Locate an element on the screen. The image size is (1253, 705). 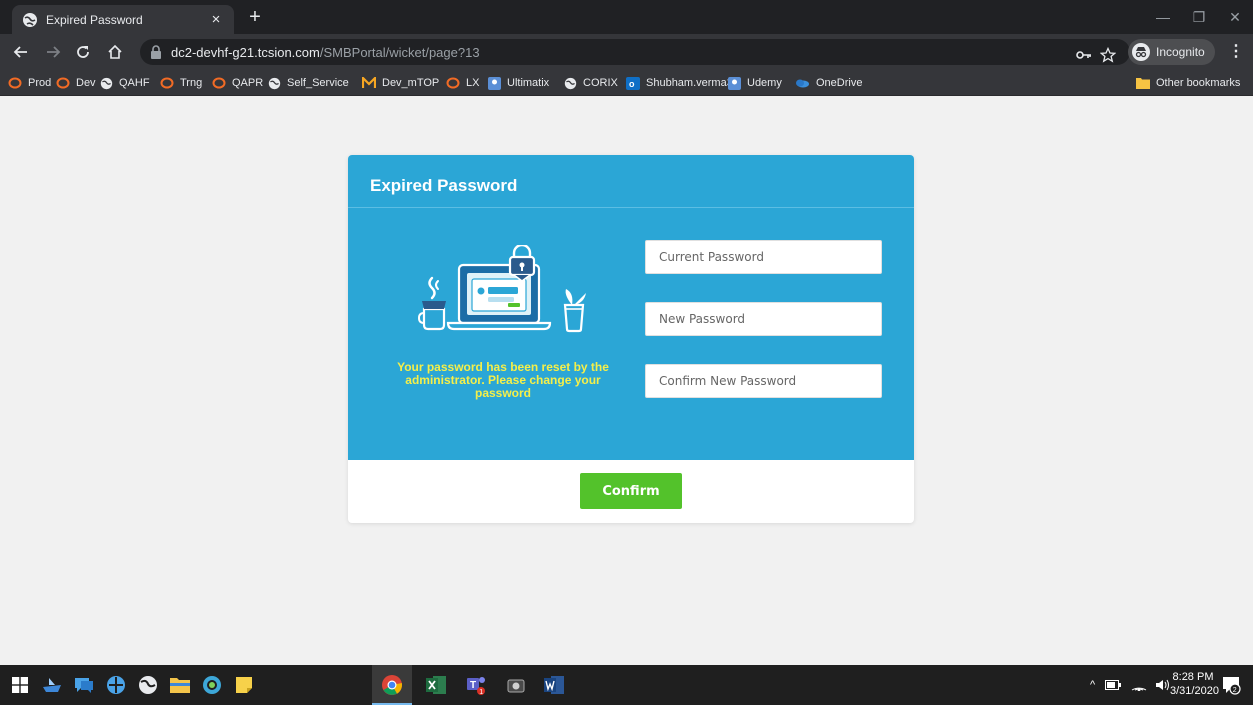
arrow-left-icon is located at coordinates (20, 52).